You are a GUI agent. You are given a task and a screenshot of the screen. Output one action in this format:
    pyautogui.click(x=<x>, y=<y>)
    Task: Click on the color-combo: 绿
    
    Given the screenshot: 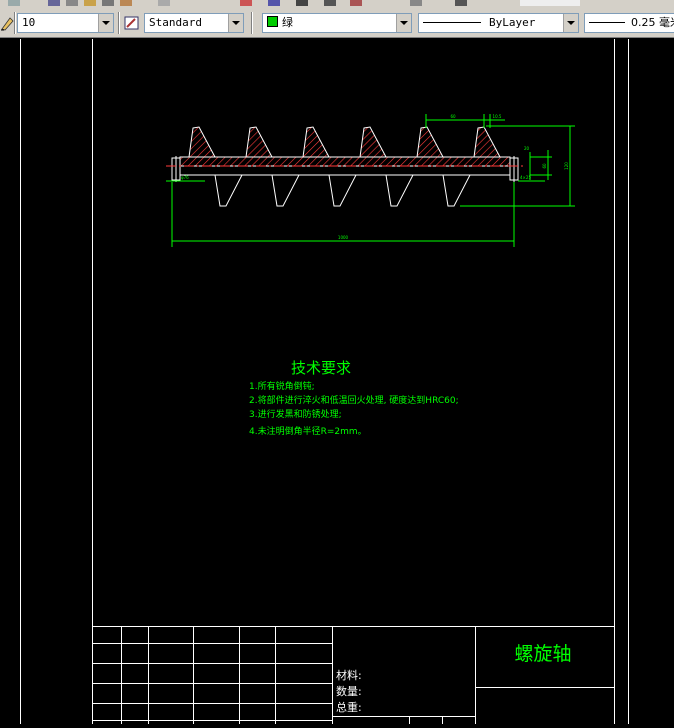 What is the action you would take?
    pyautogui.click(x=337, y=23)
    